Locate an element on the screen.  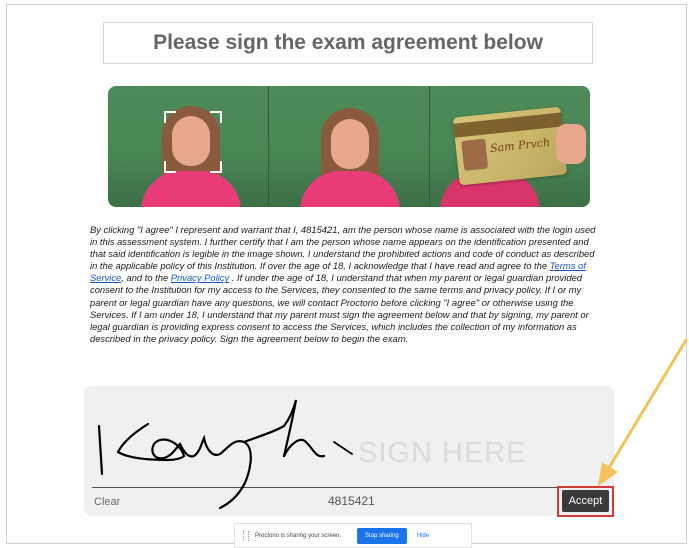
id-card: Sam Prvch is located at coordinates (510, 146).